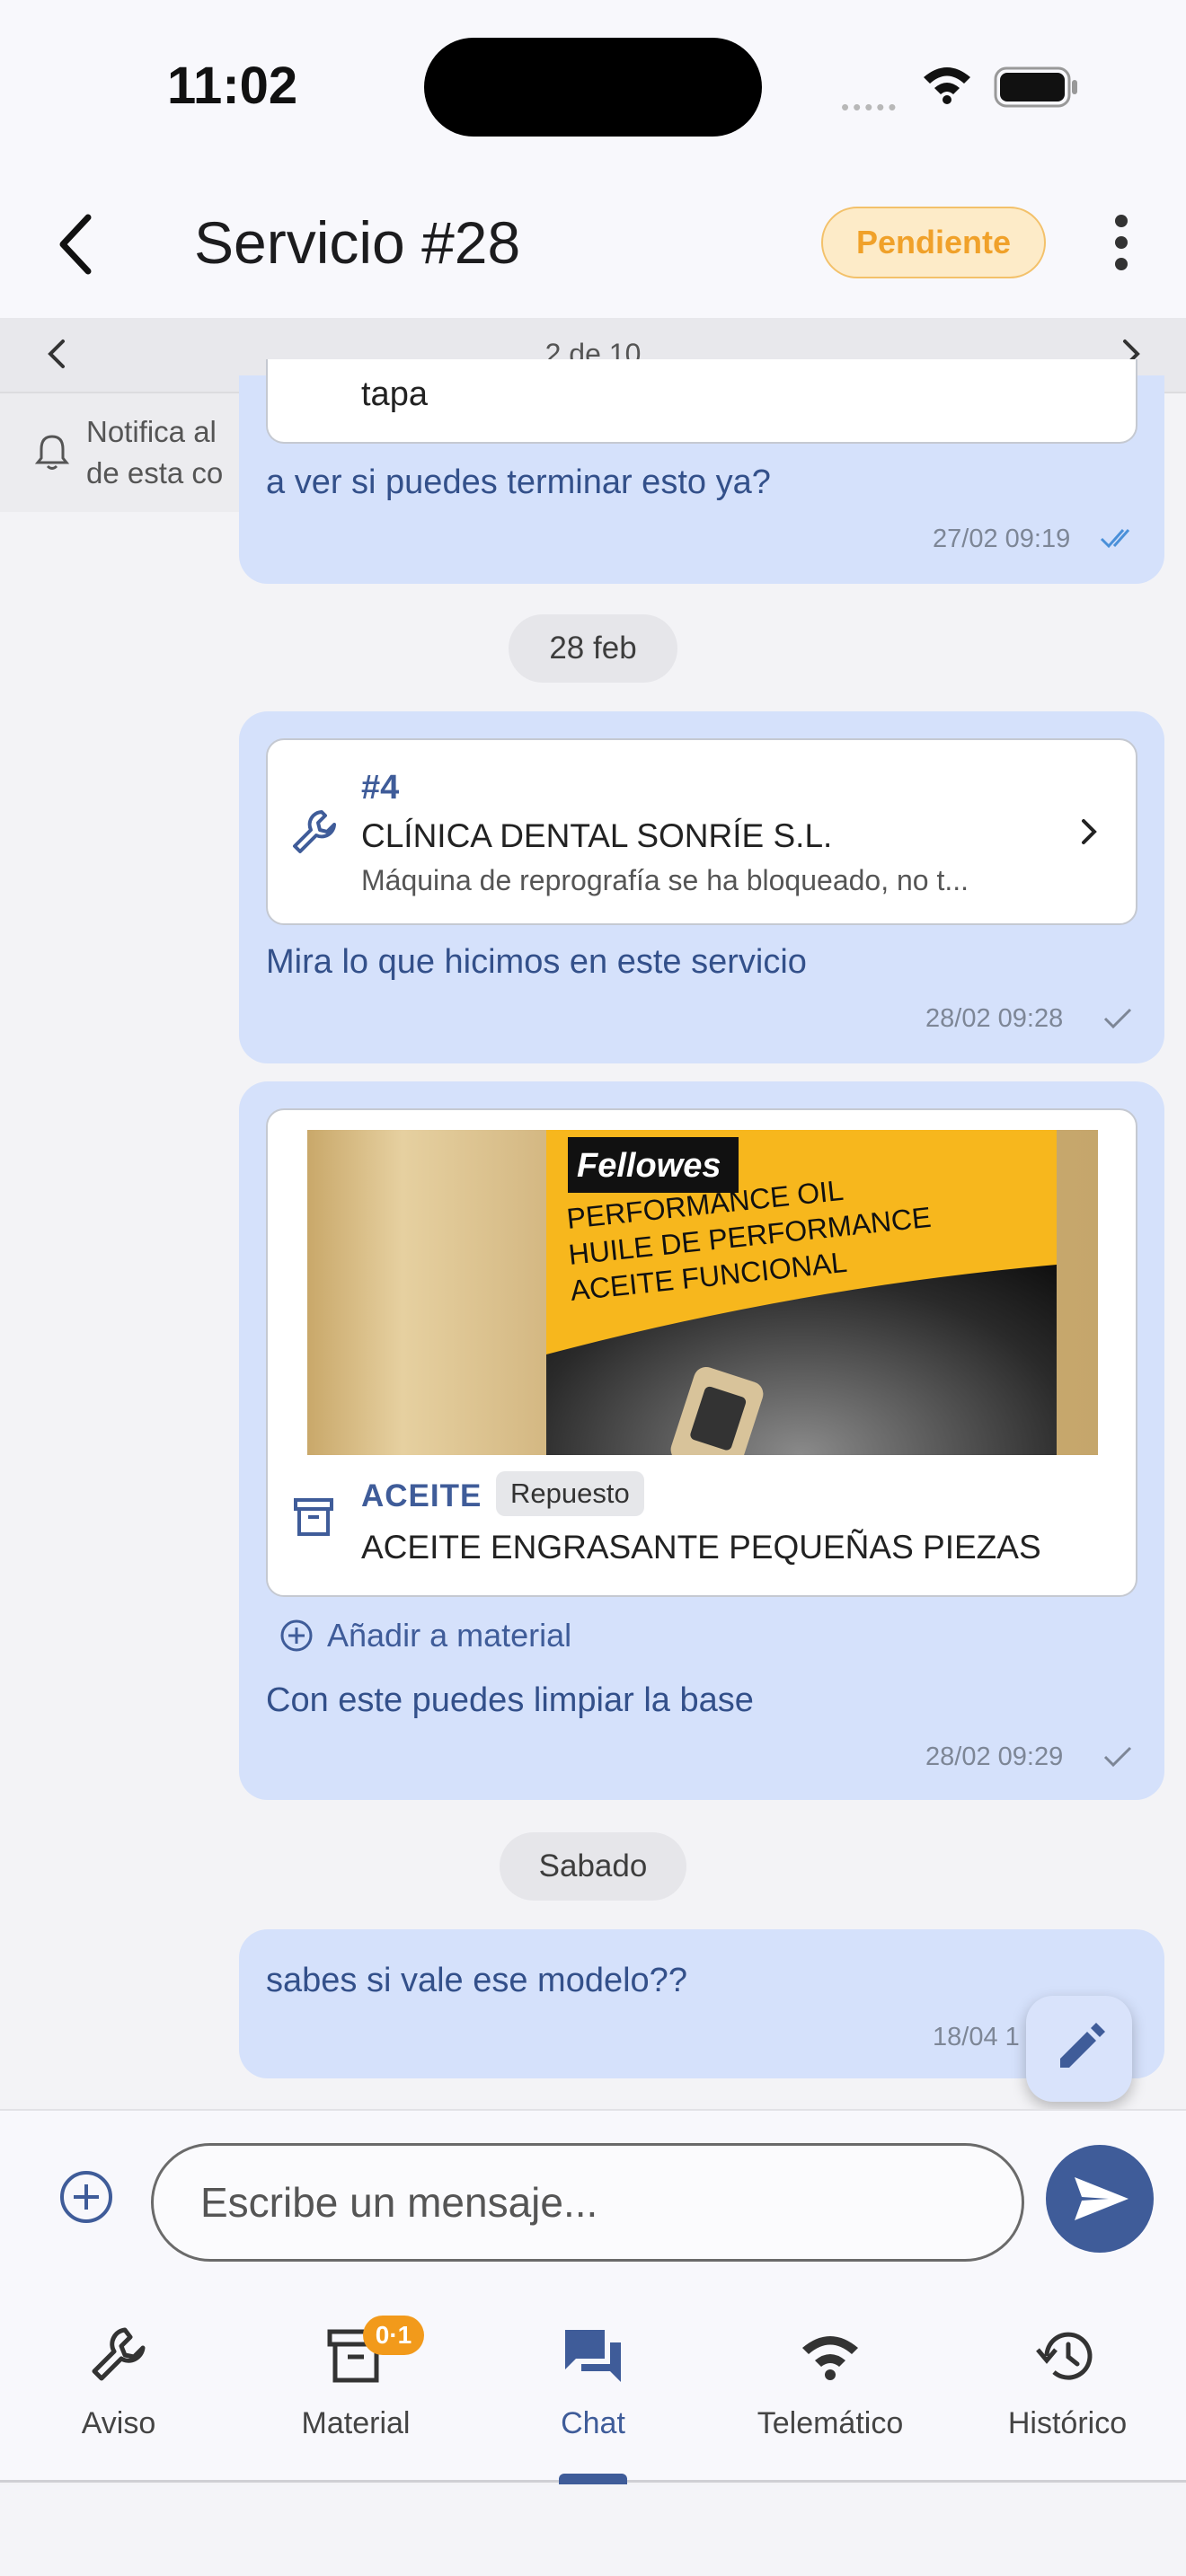  I want to click on nav-item-aviso: Aviso, so click(118, 2382).